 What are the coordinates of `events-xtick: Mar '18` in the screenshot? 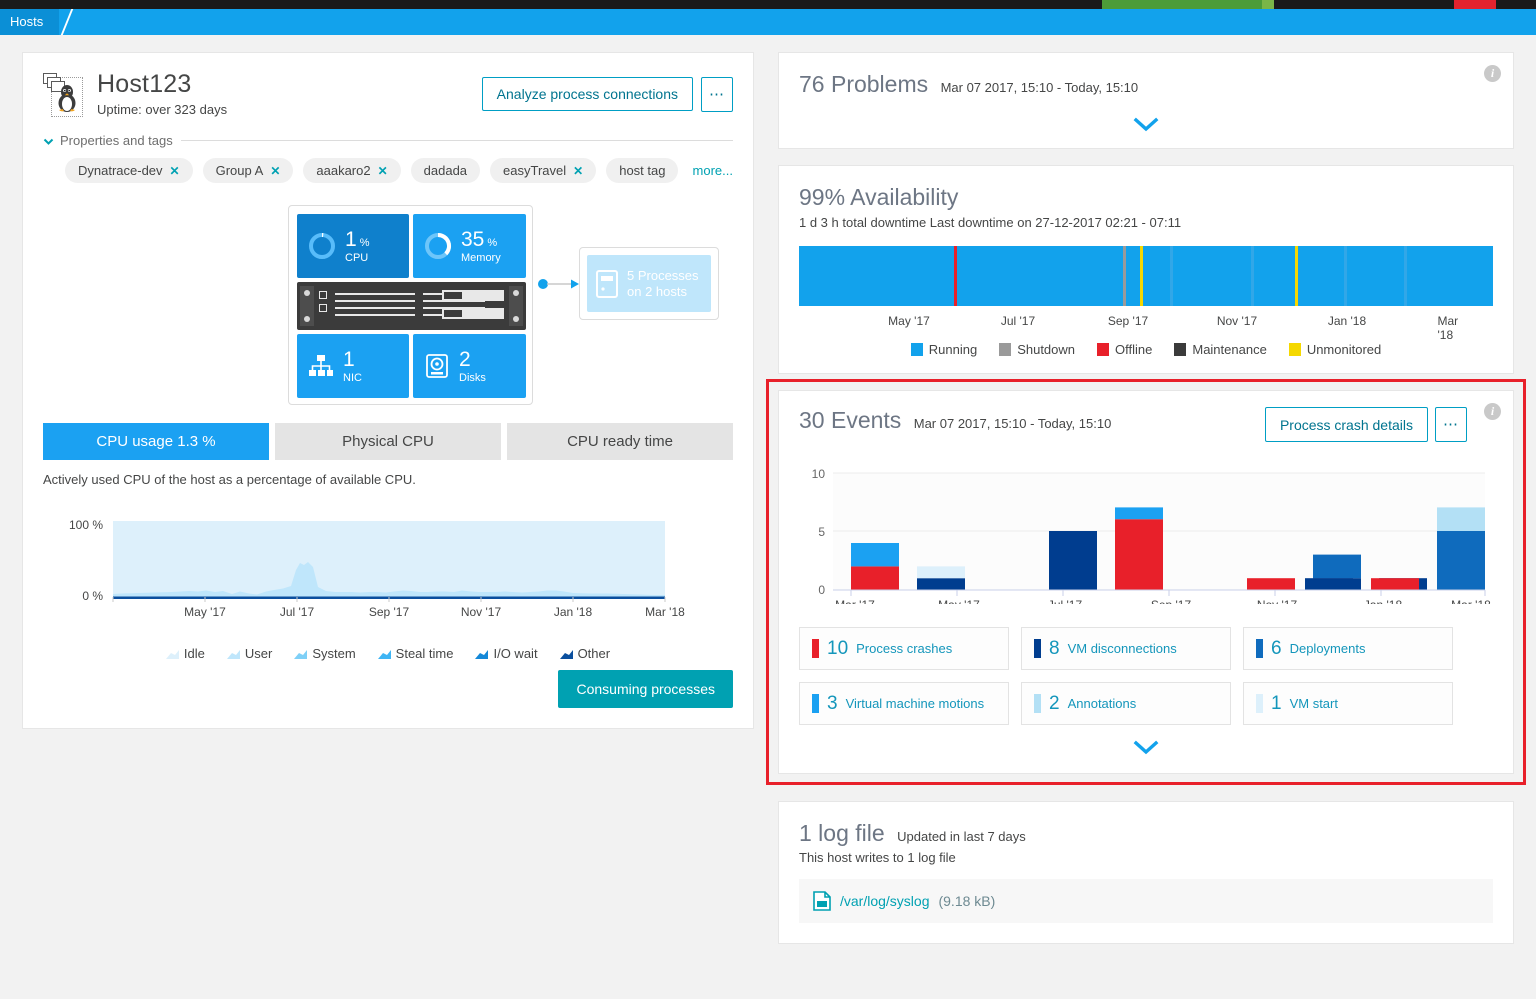 It's located at (1471, 601).